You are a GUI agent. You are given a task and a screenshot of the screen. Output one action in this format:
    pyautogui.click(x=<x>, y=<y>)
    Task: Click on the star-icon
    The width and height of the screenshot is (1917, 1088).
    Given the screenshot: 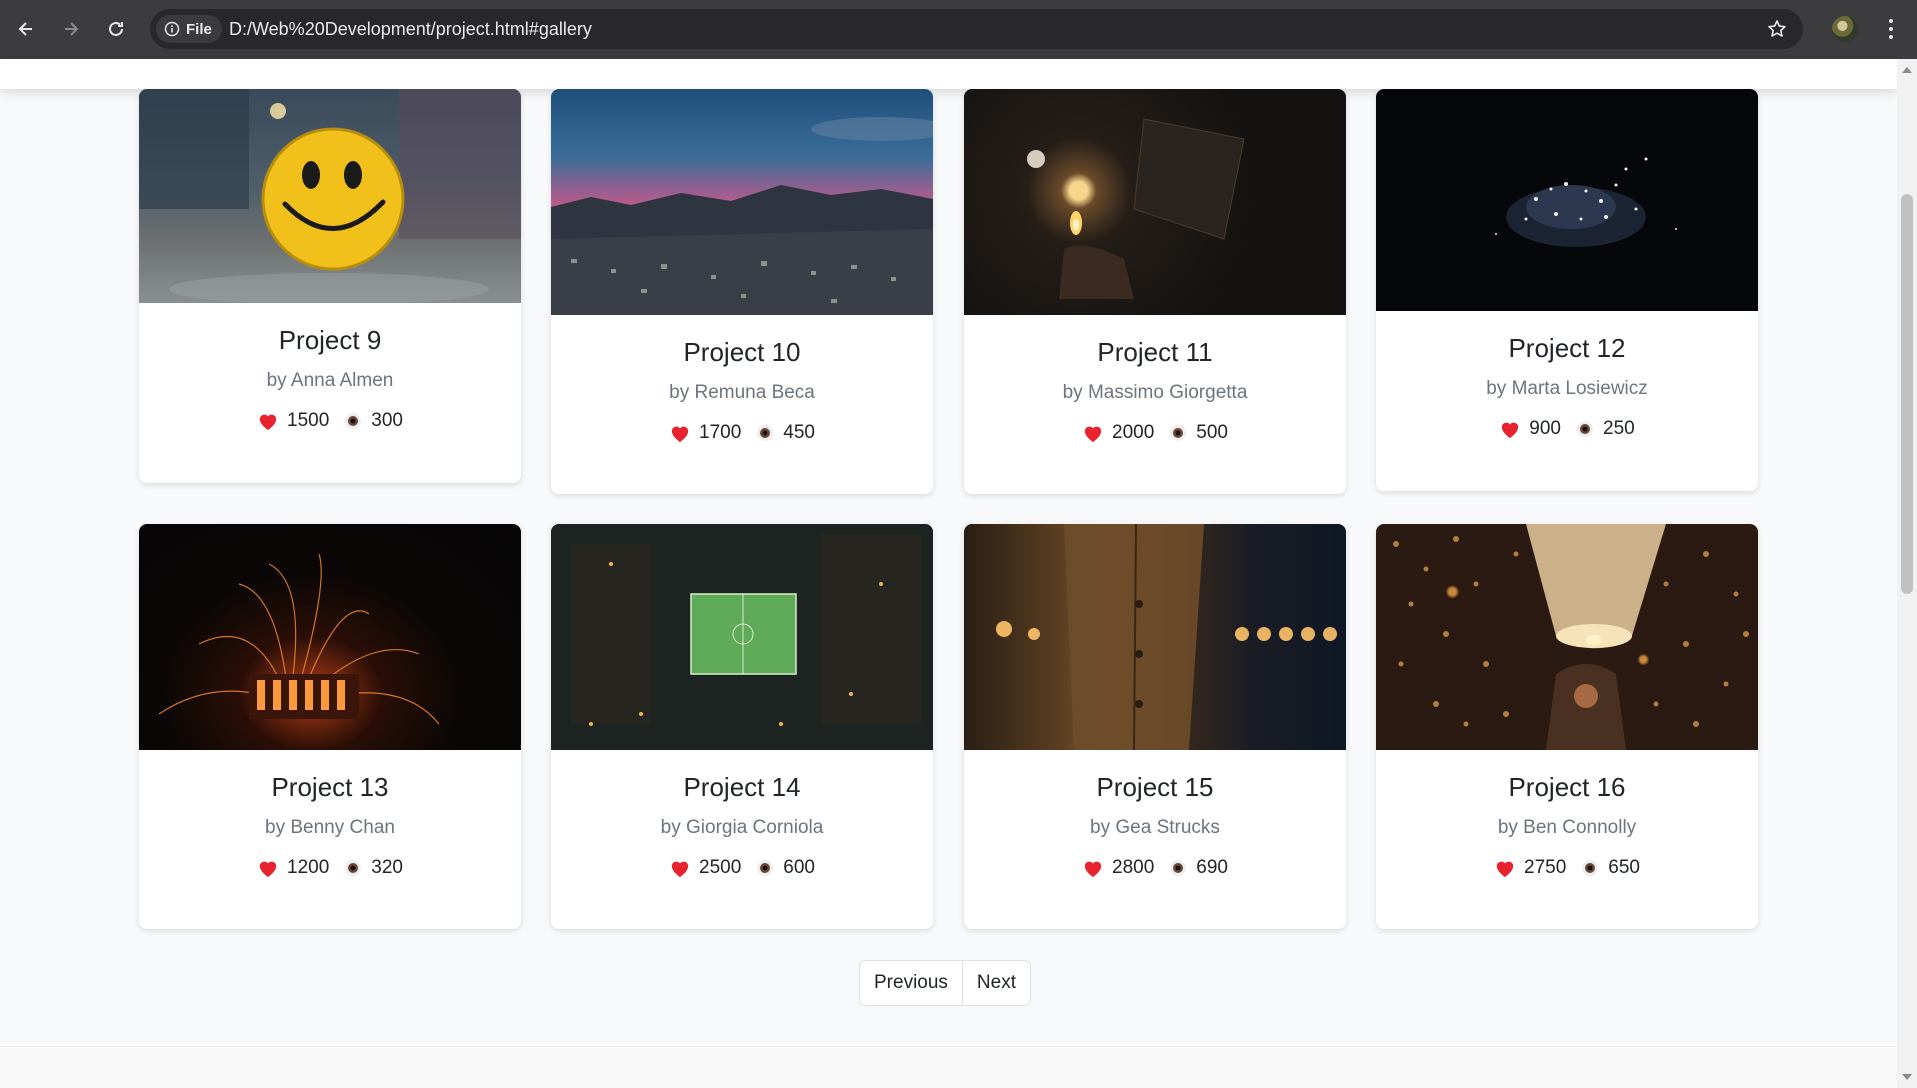 What is the action you would take?
    pyautogui.click(x=1777, y=28)
    